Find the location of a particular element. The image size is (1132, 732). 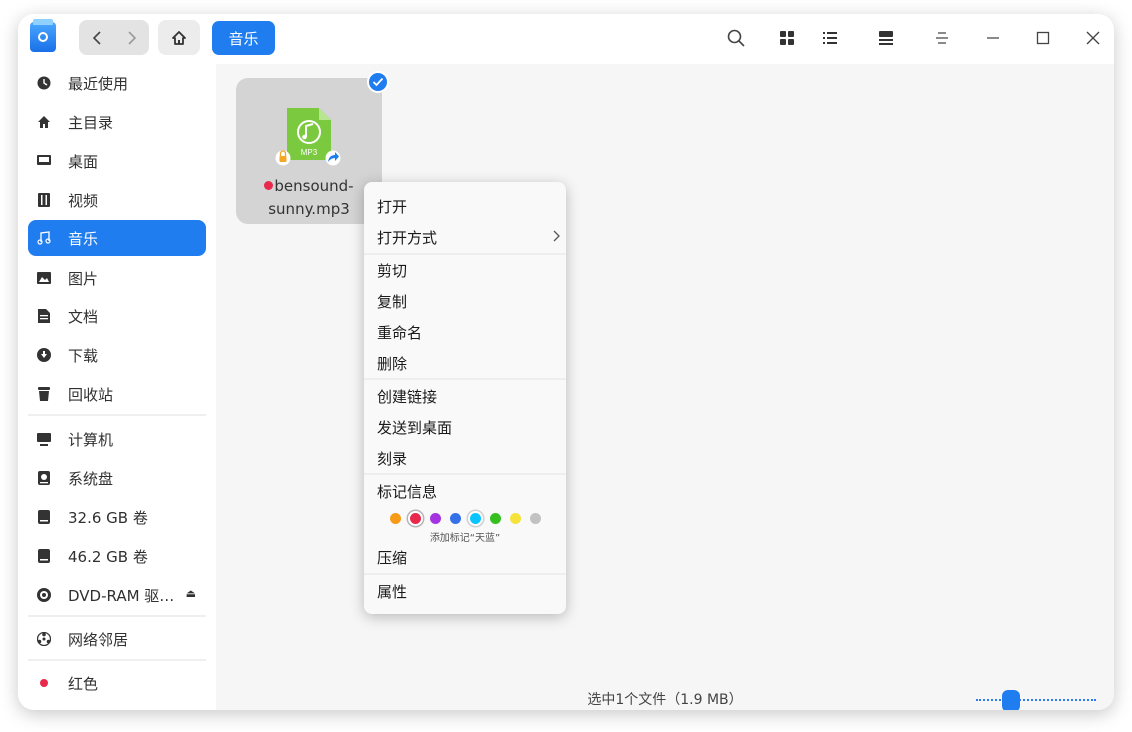

sidebar-item-system-disk: 系统盘 is located at coordinates (117, 478).